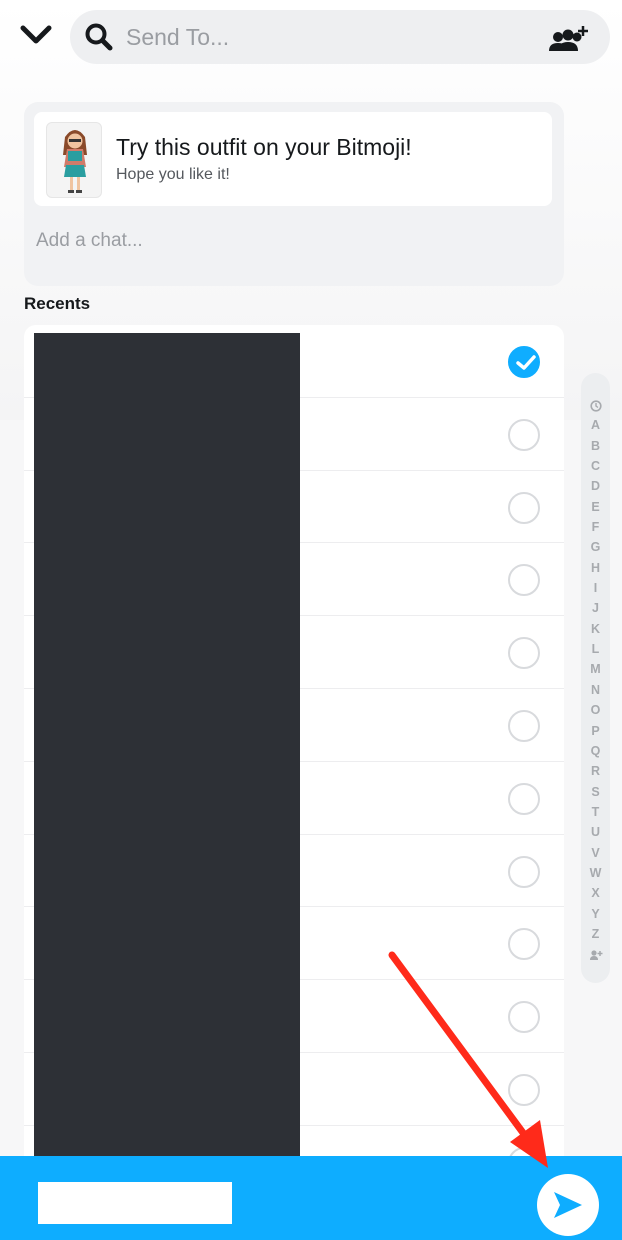 The image size is (622, 1240). Describe the element at coordinates (595, 466) in the screenshot. I see `index-letter: C` at that location.